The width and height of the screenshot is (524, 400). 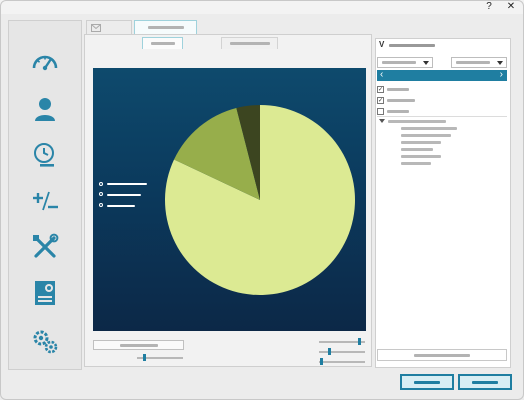 What do you see at coordinates (442, 75) in the screenshot?
I see `navigation-bar: ‹ ›` at bounding box center [442, 75].